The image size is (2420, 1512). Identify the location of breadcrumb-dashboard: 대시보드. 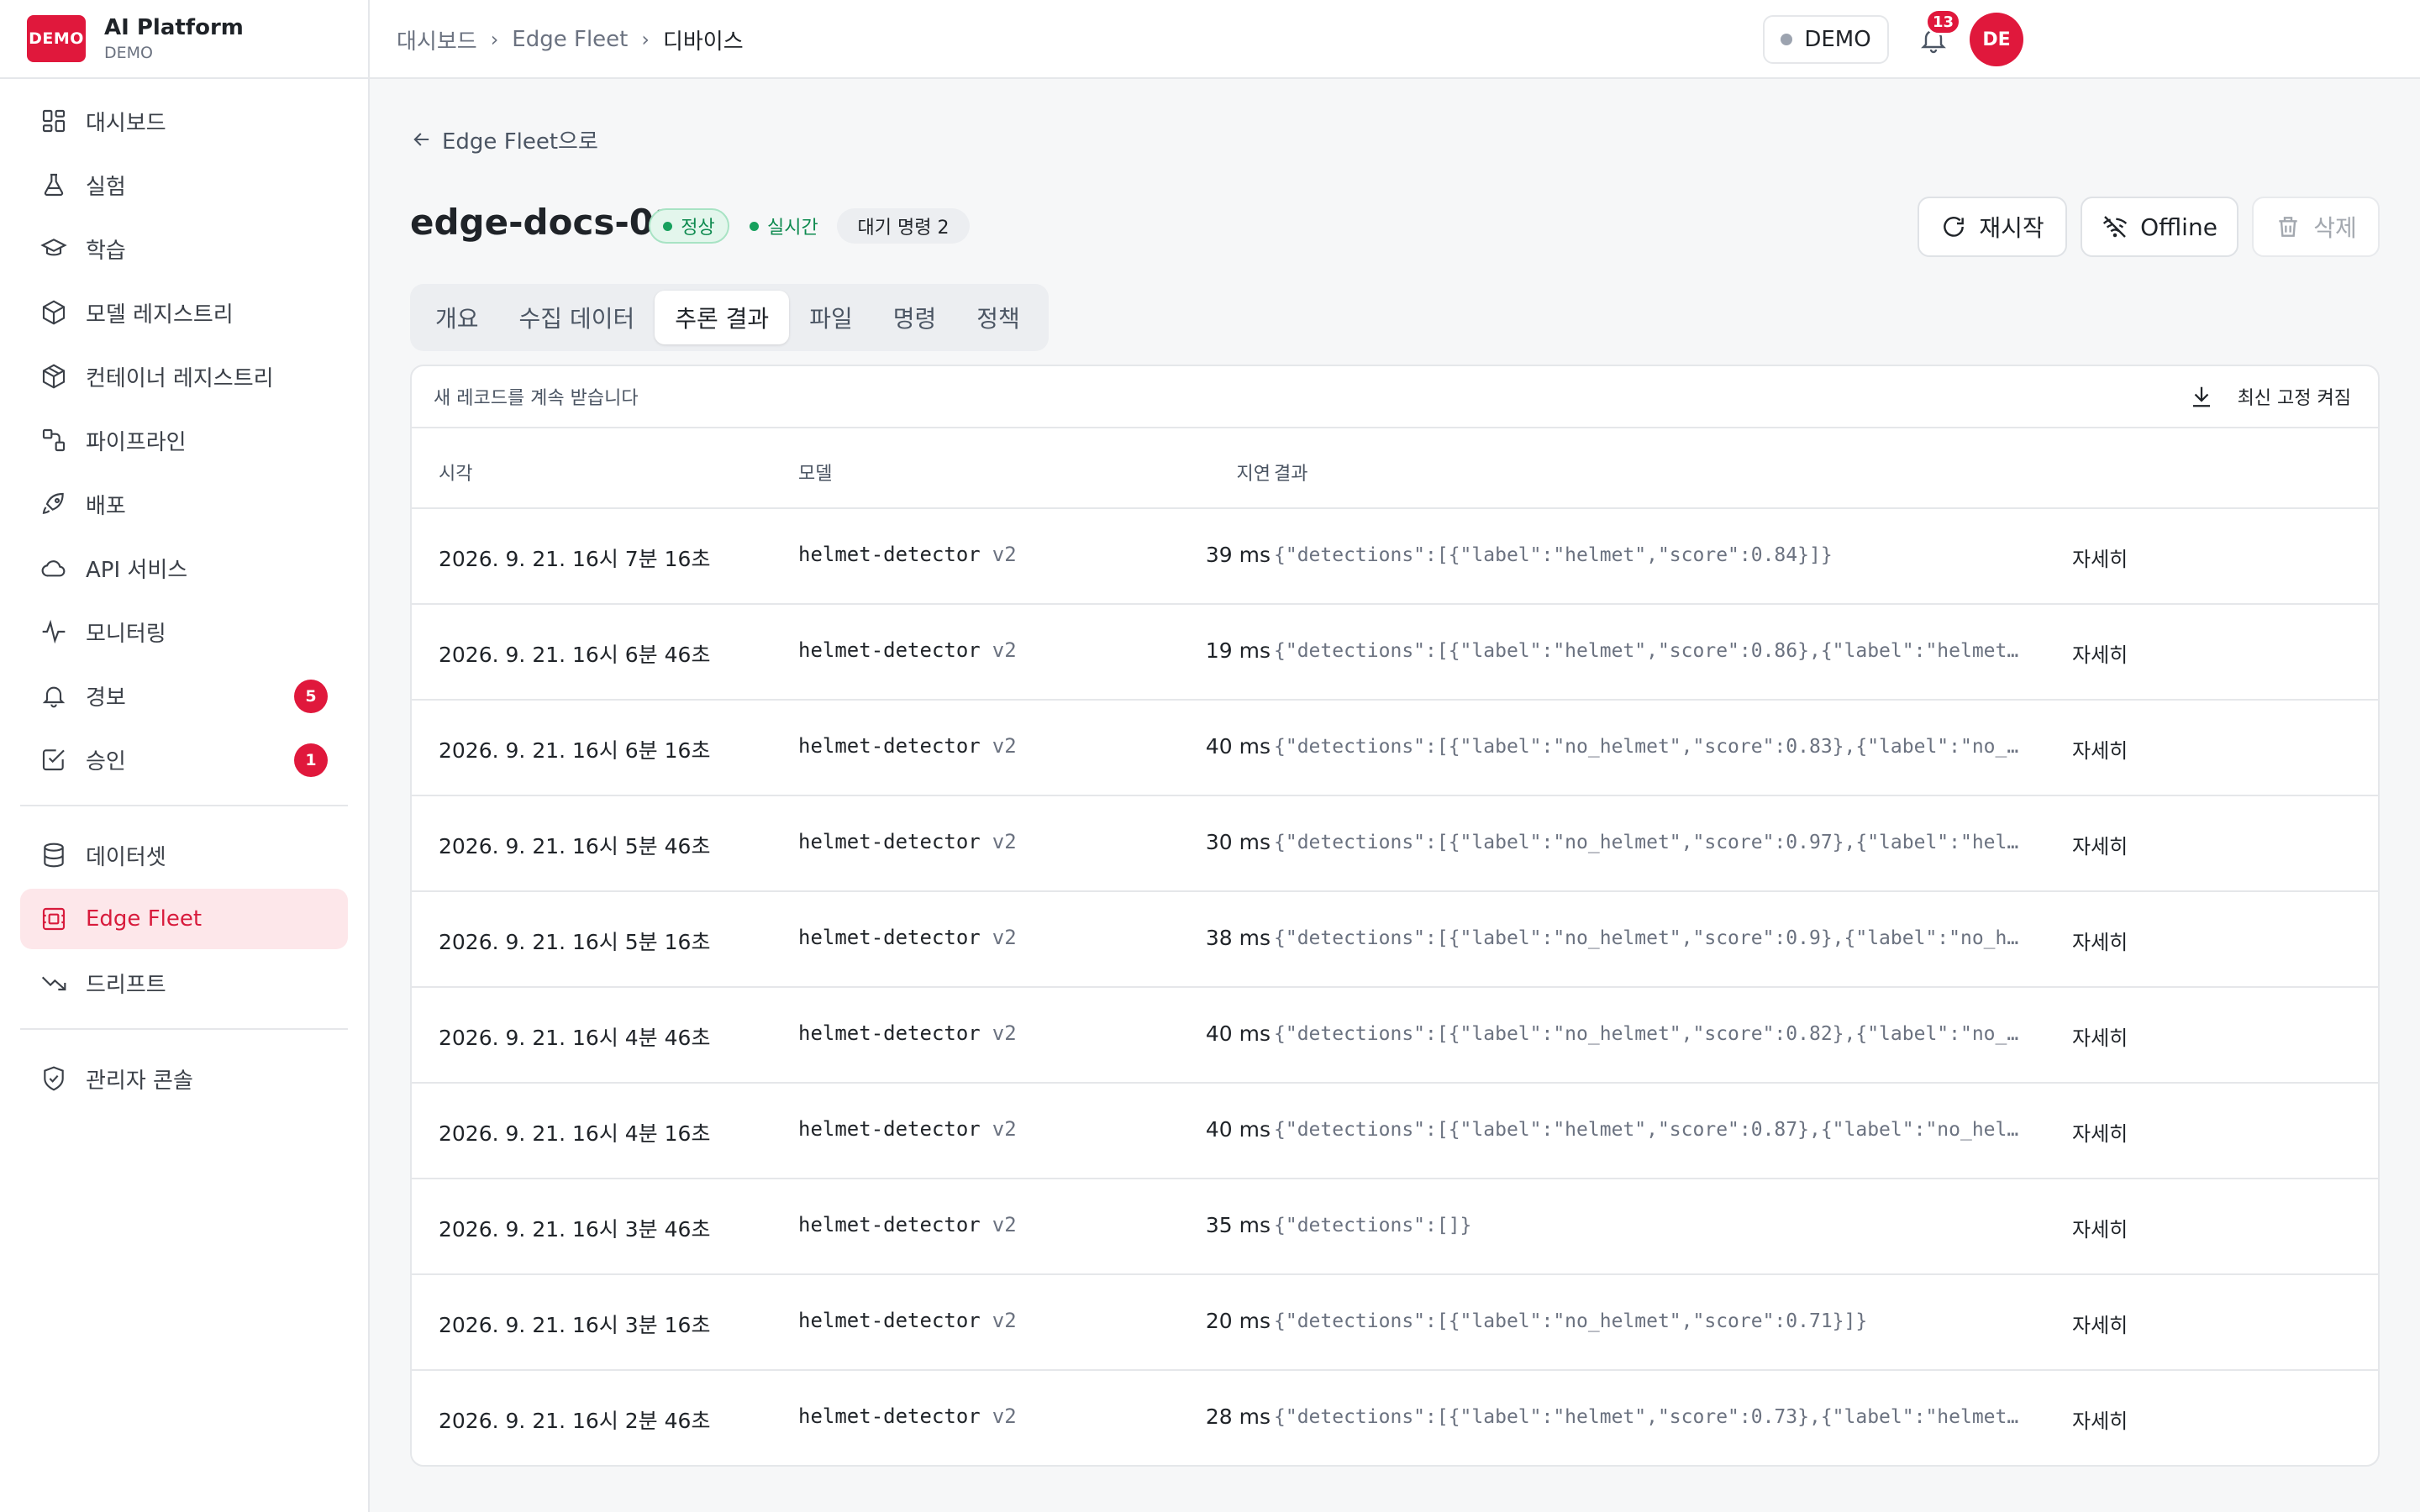
(437, 39).